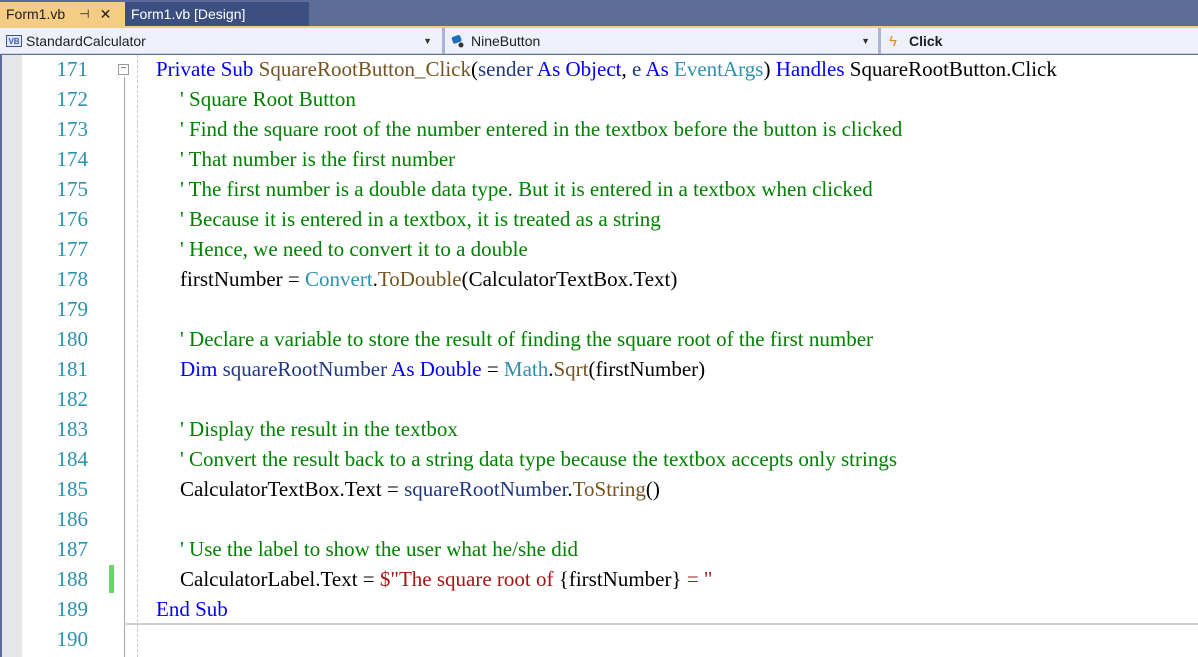  What do you see at coordinates (661, 624) in the screenshot?
I see `method-separator` at bounding box center [661, 624].